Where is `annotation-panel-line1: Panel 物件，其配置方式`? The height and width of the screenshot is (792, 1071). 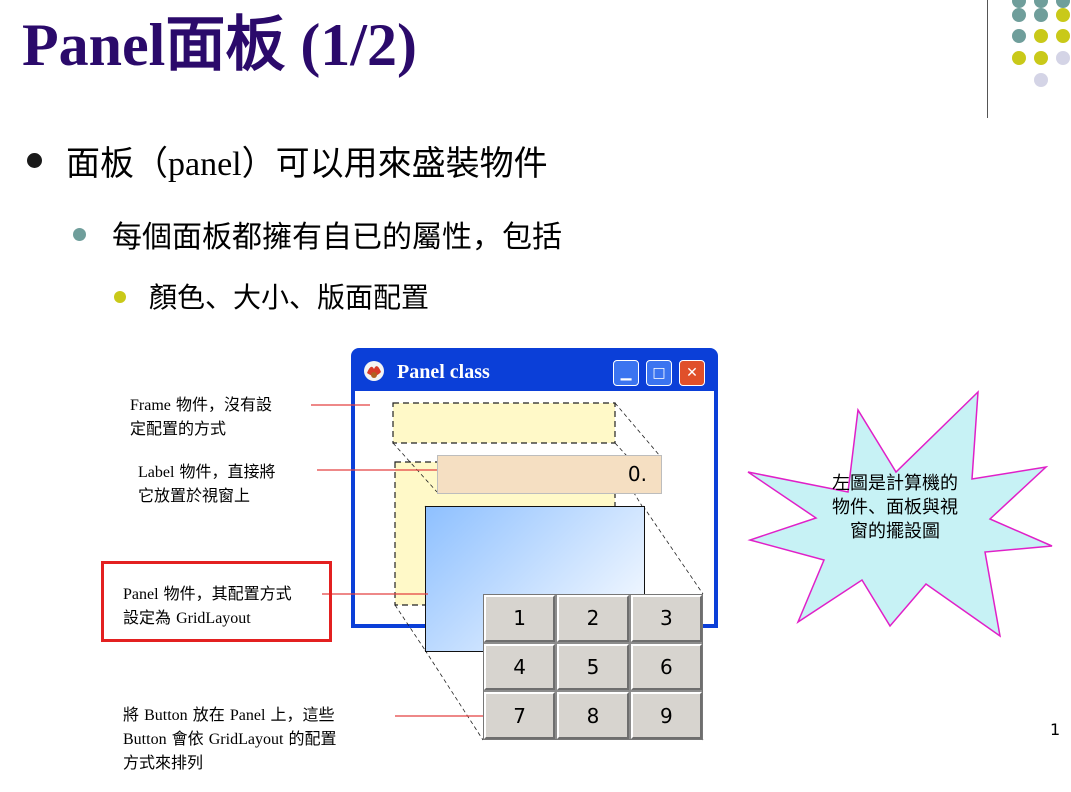
annotation-panel-line1: Panel 物件，其配置方式 is located at coordinates (207, 594).